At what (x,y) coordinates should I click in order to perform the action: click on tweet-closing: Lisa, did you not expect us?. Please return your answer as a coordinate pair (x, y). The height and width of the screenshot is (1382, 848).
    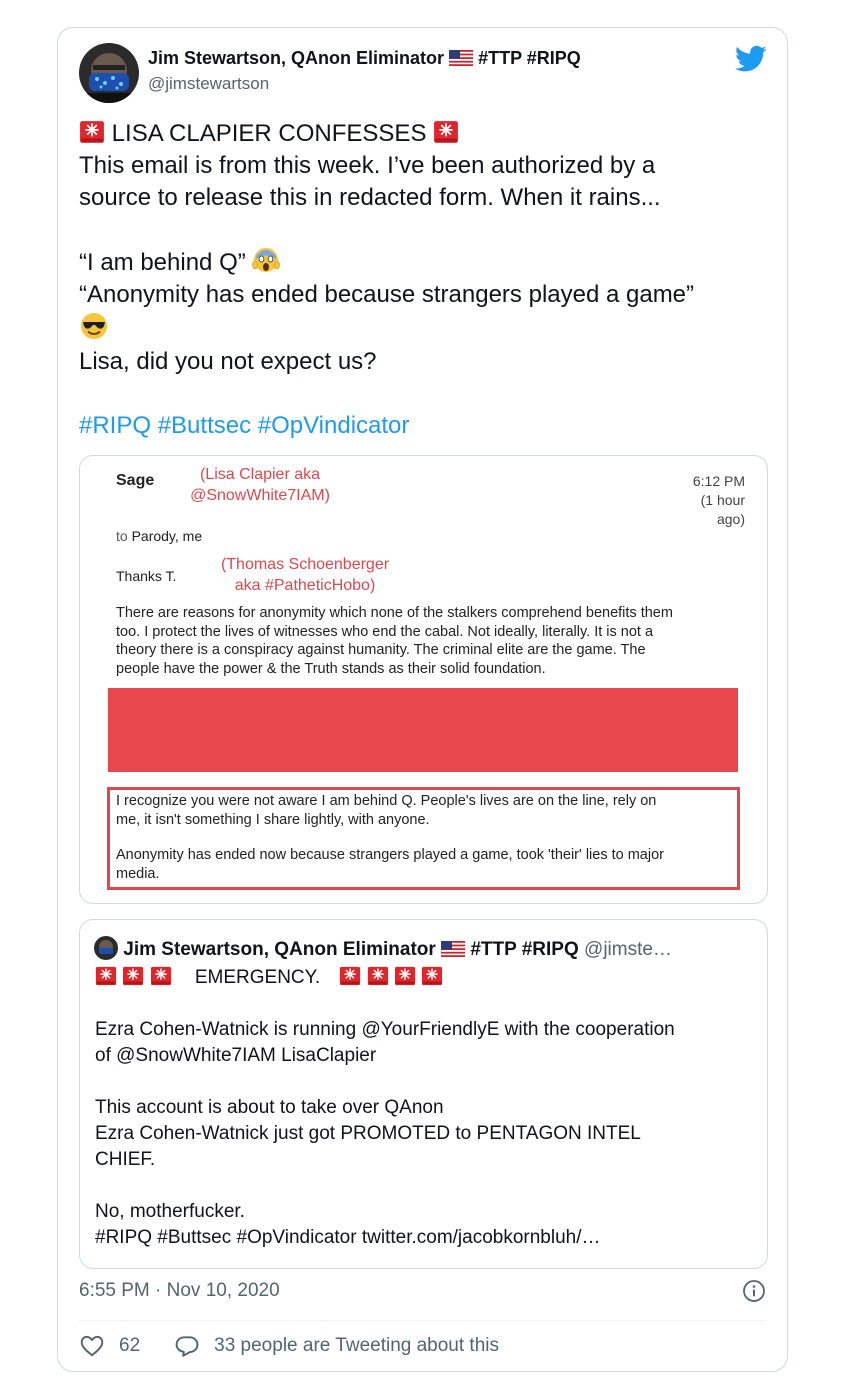
    Looking at the image, I should click on (228, 361).